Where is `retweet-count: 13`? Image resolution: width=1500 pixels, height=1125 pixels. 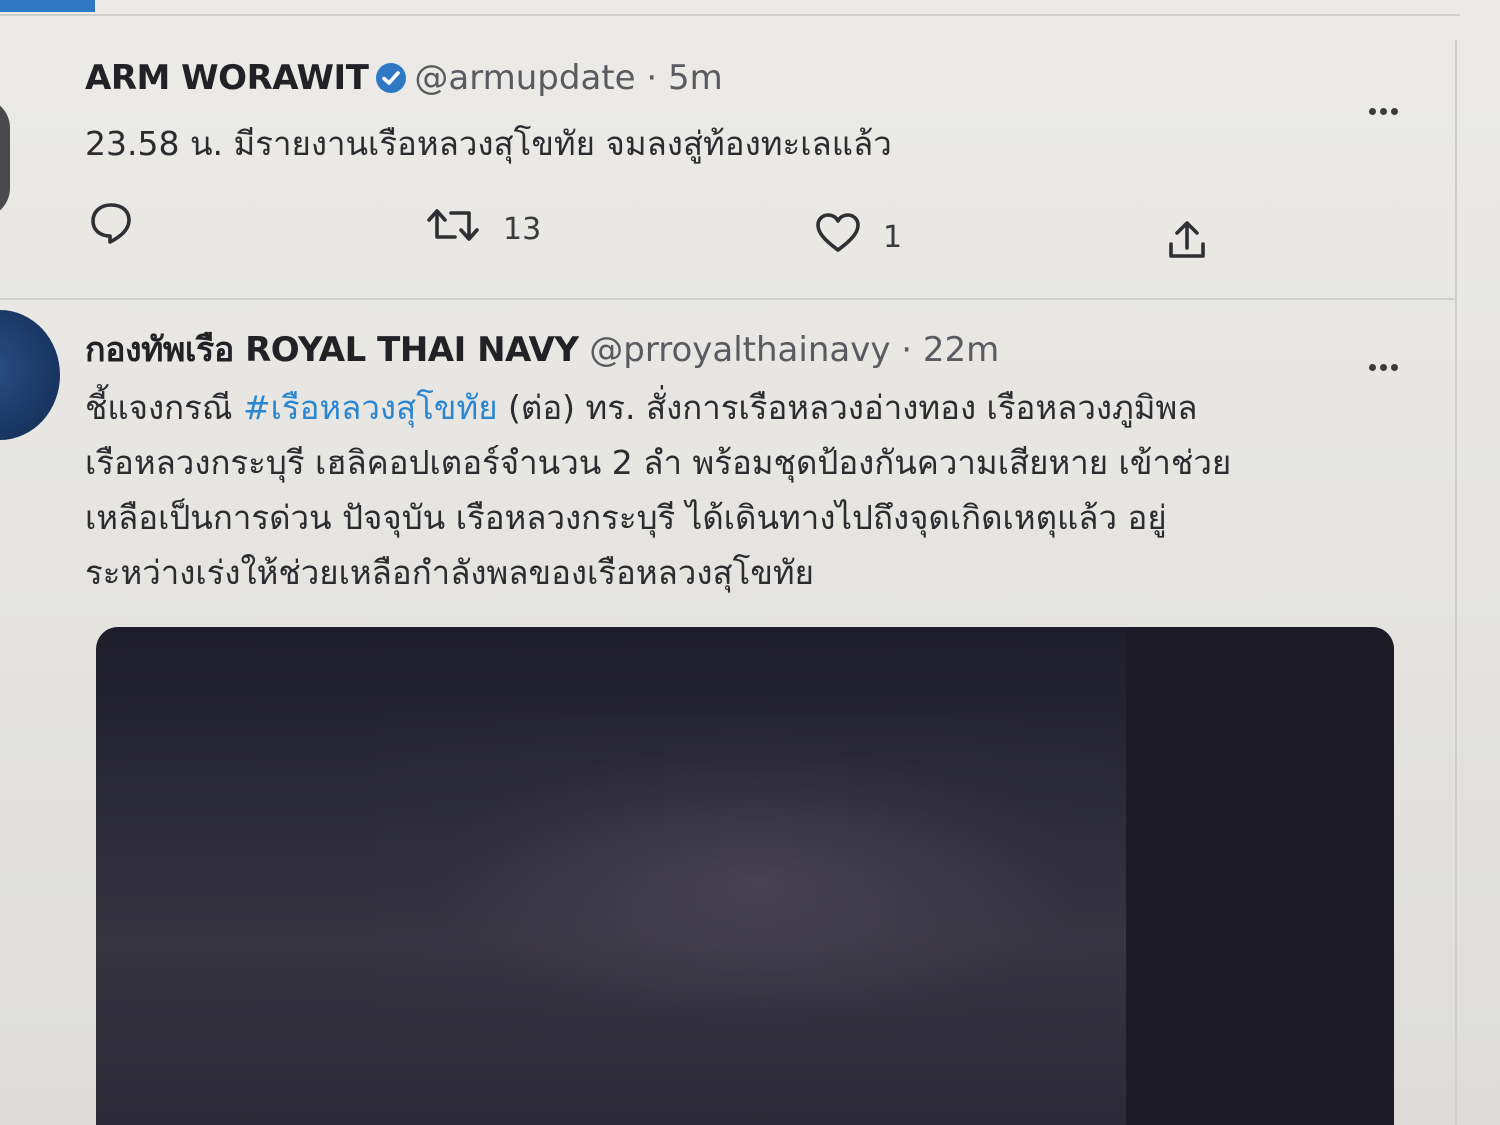 retweet-count: 13 is located at coordinates (522, 229).